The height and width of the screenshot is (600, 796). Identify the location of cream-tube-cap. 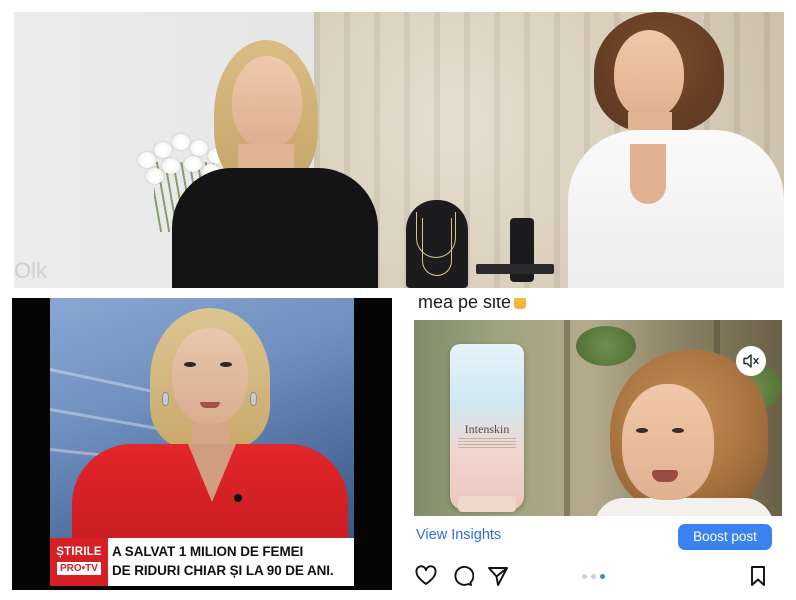
(487, 504).